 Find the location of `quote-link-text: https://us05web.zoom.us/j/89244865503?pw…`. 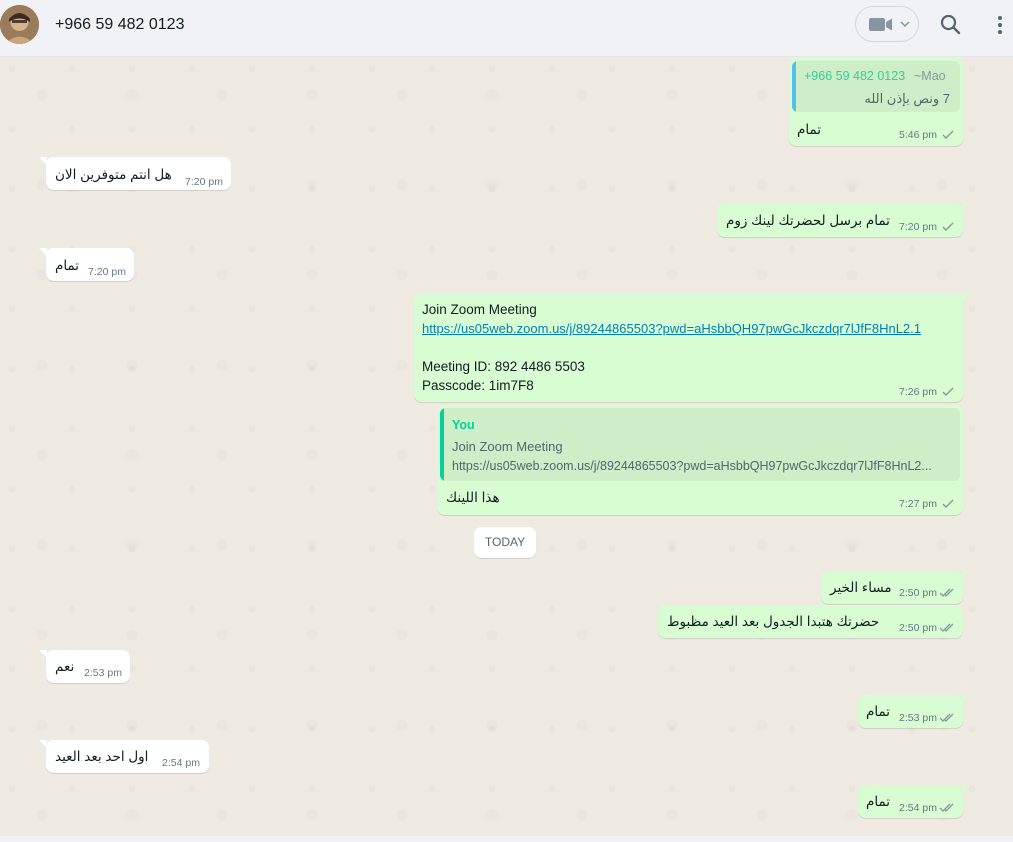

quote-link-text: https://us05web.zoom.us/j/89244865503?pw… is located at coordinates (692, 466).